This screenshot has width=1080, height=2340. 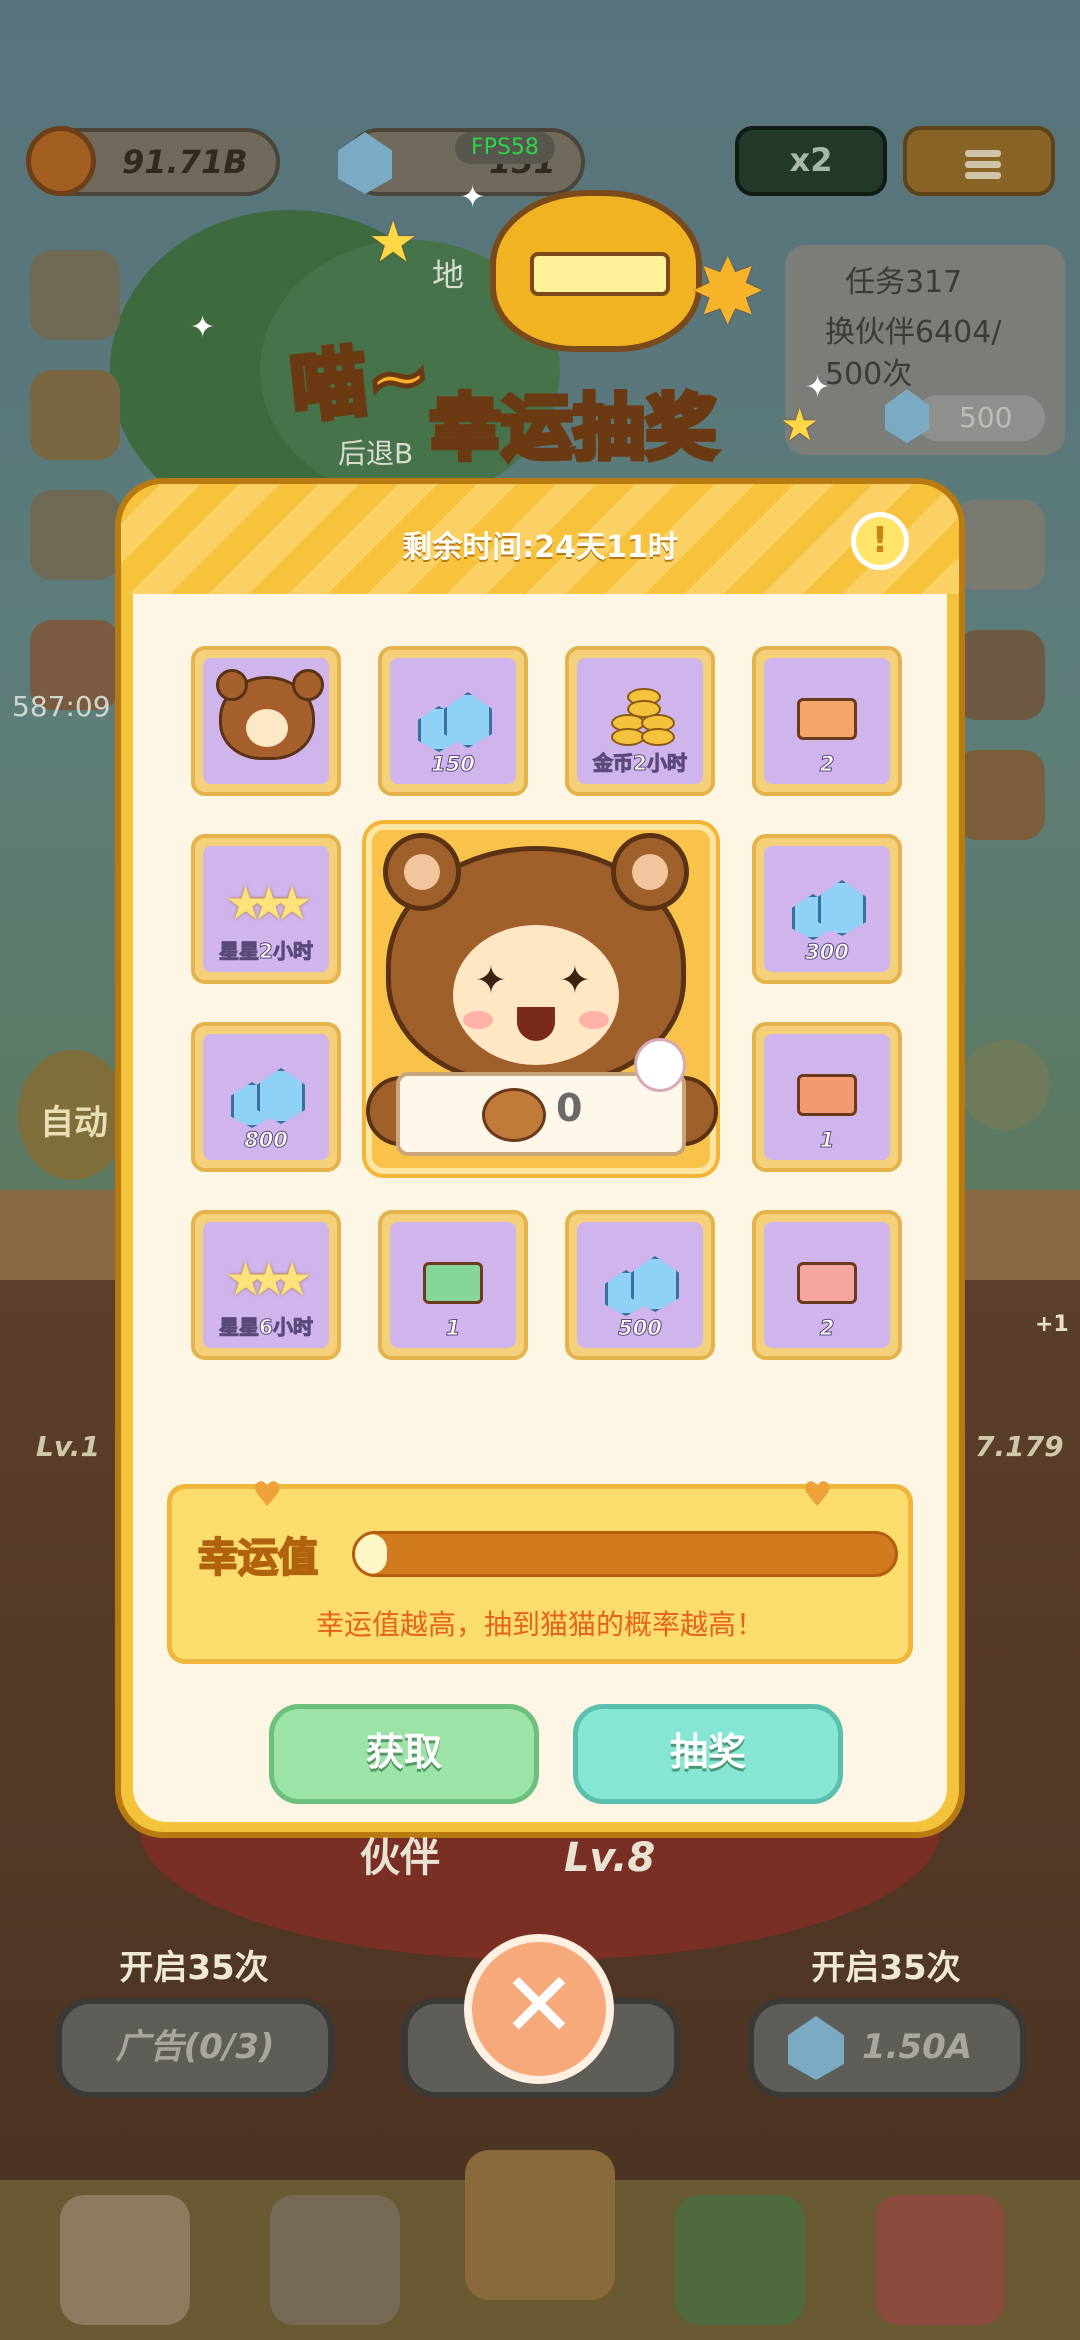 I want to click on sunglasses, so click(x=600, y=274).